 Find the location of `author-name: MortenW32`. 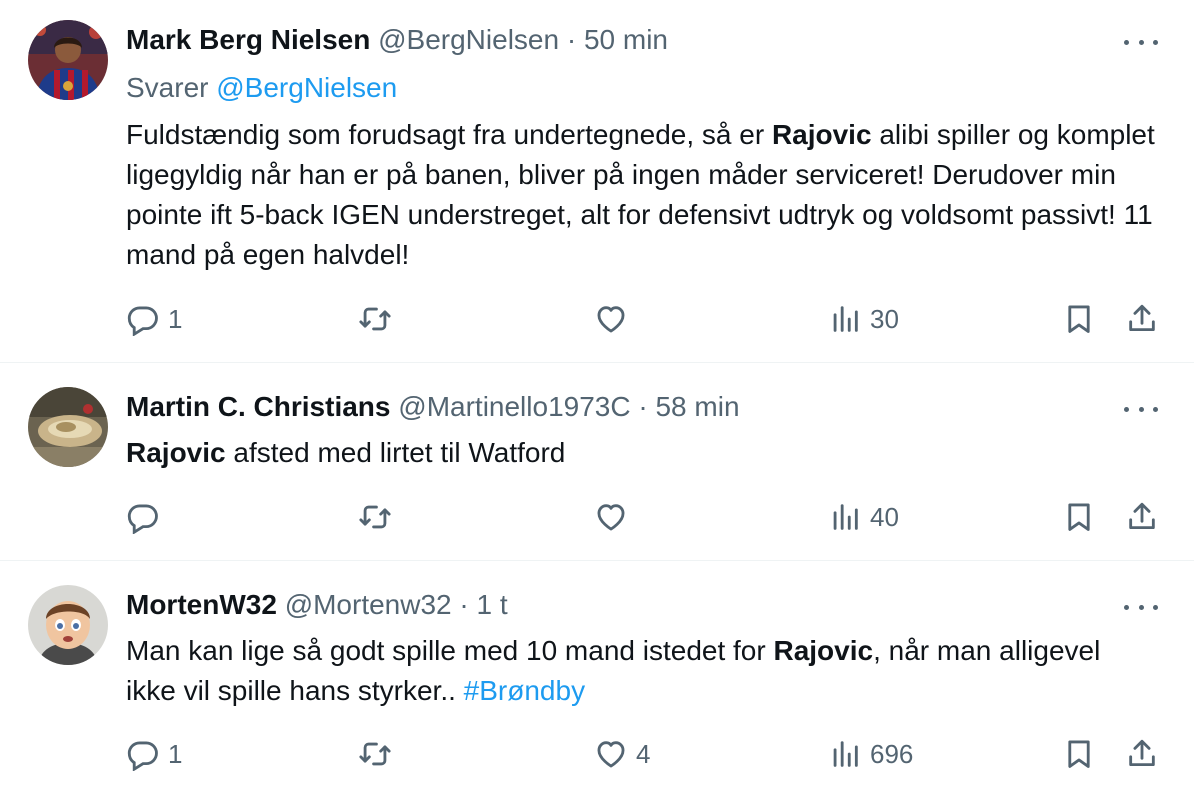

author-name: MortenW32 is located at coordinates (201, 604).